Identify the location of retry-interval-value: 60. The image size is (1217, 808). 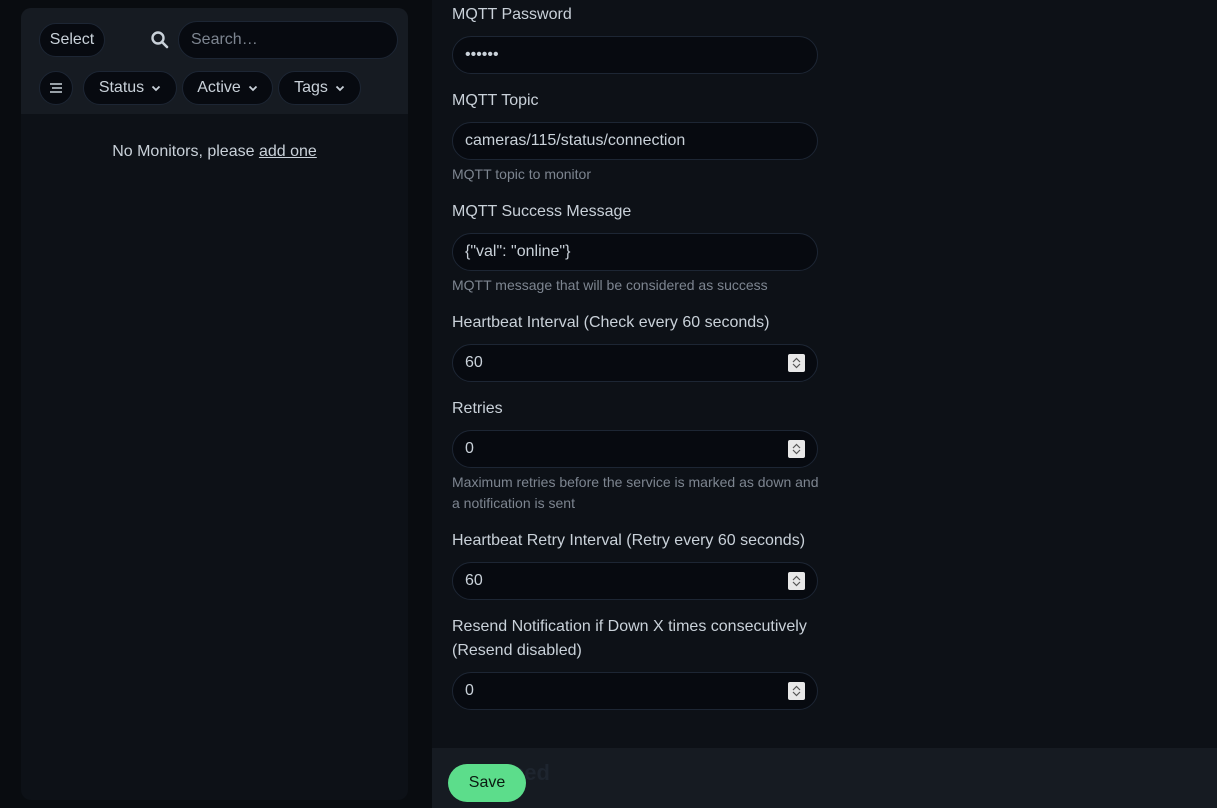
(474, 580).